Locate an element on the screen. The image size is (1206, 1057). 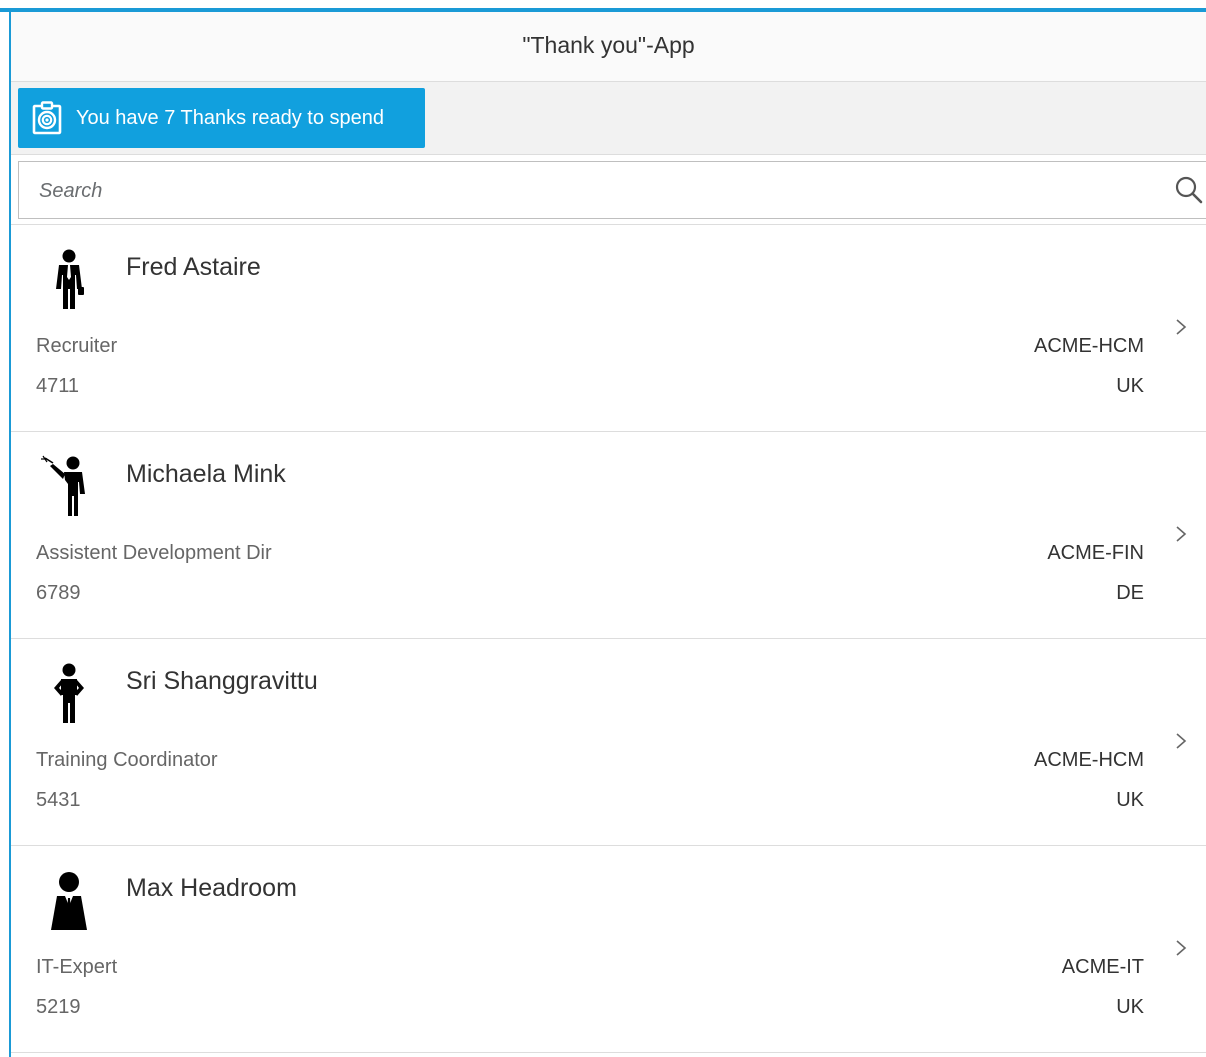
search-field is located at coordinates (612, 190).